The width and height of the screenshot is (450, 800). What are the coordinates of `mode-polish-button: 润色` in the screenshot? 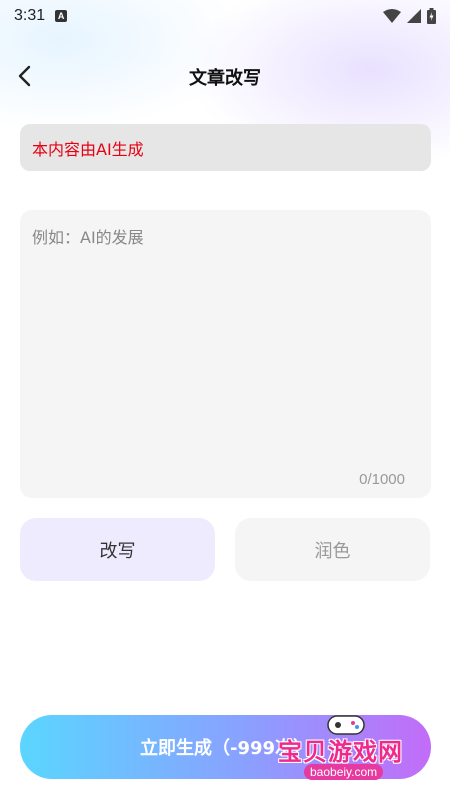 It's located at (332, 549).